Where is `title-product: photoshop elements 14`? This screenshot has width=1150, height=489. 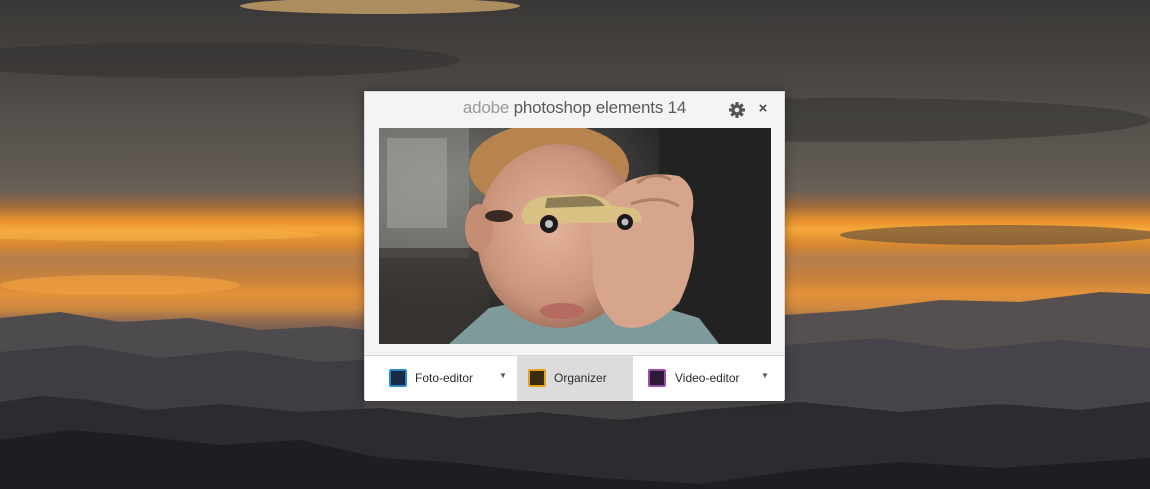 title-product: photoshop elements 14 is located at coordinates (600, 107).